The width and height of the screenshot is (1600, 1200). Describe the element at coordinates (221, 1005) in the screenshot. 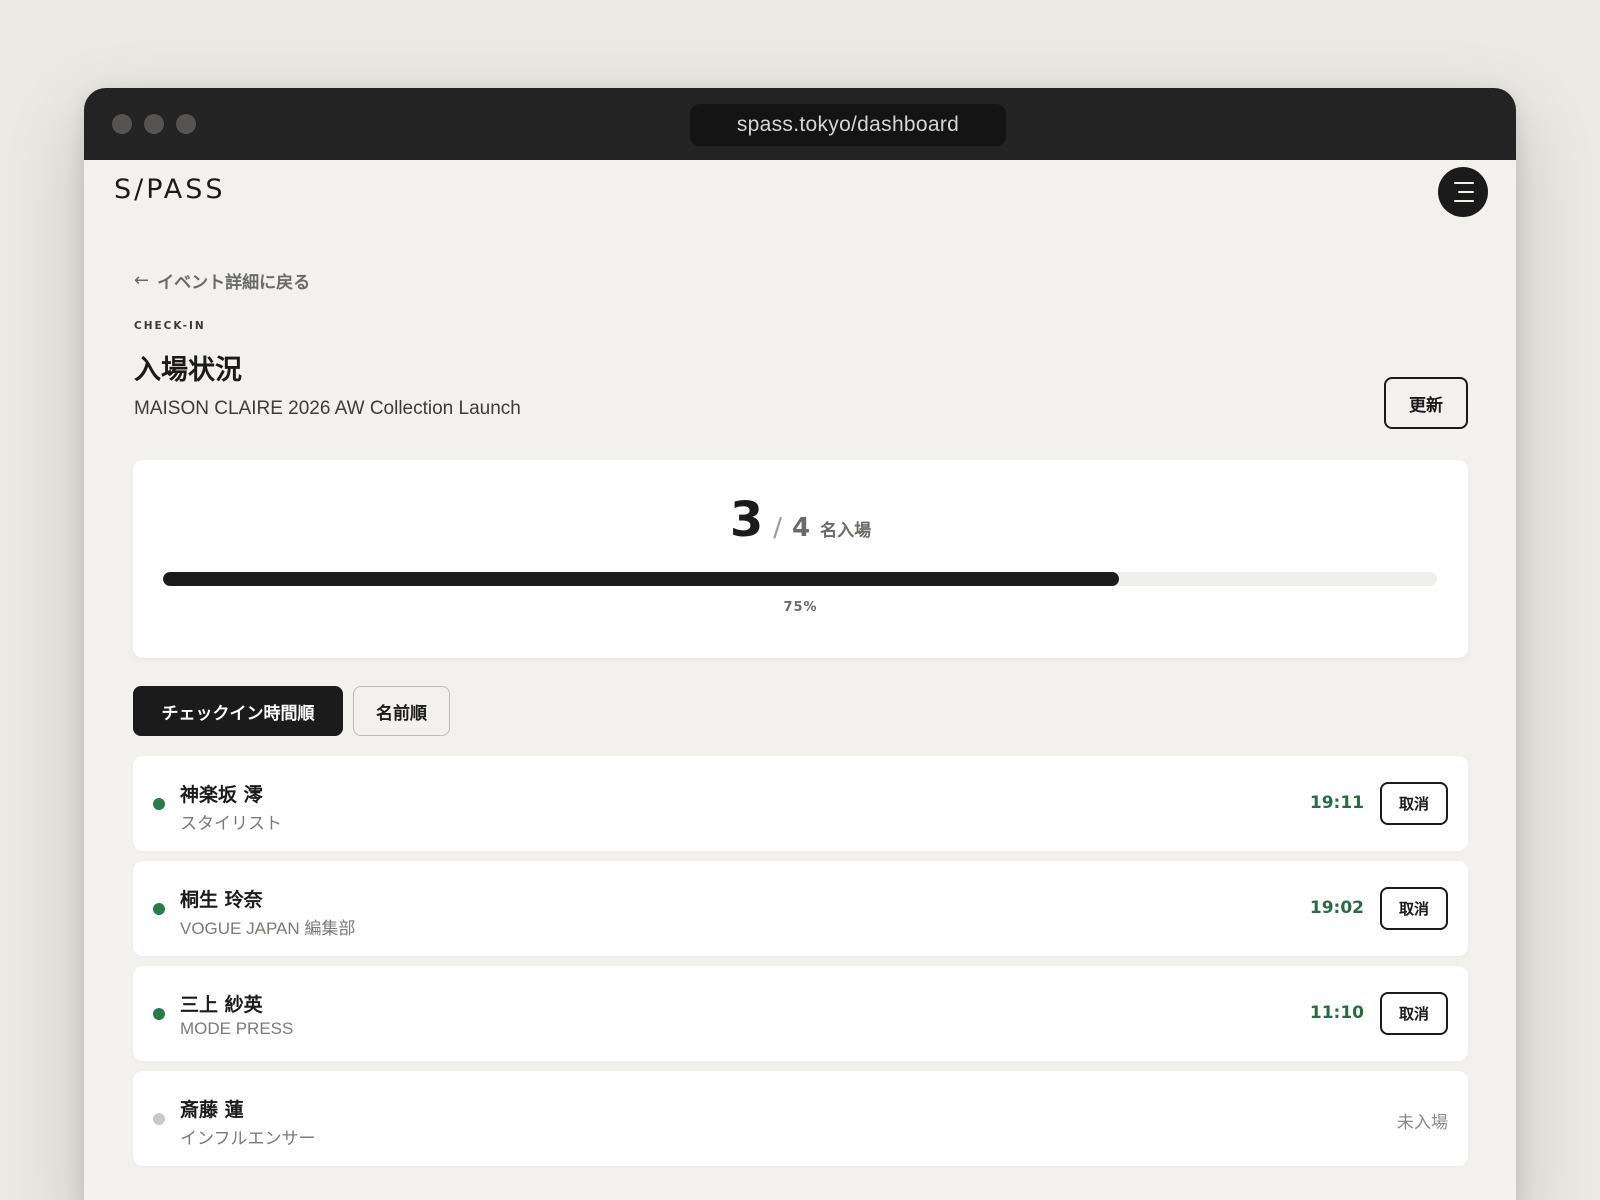

I see `guest-name: 三上 紗英` at that location.